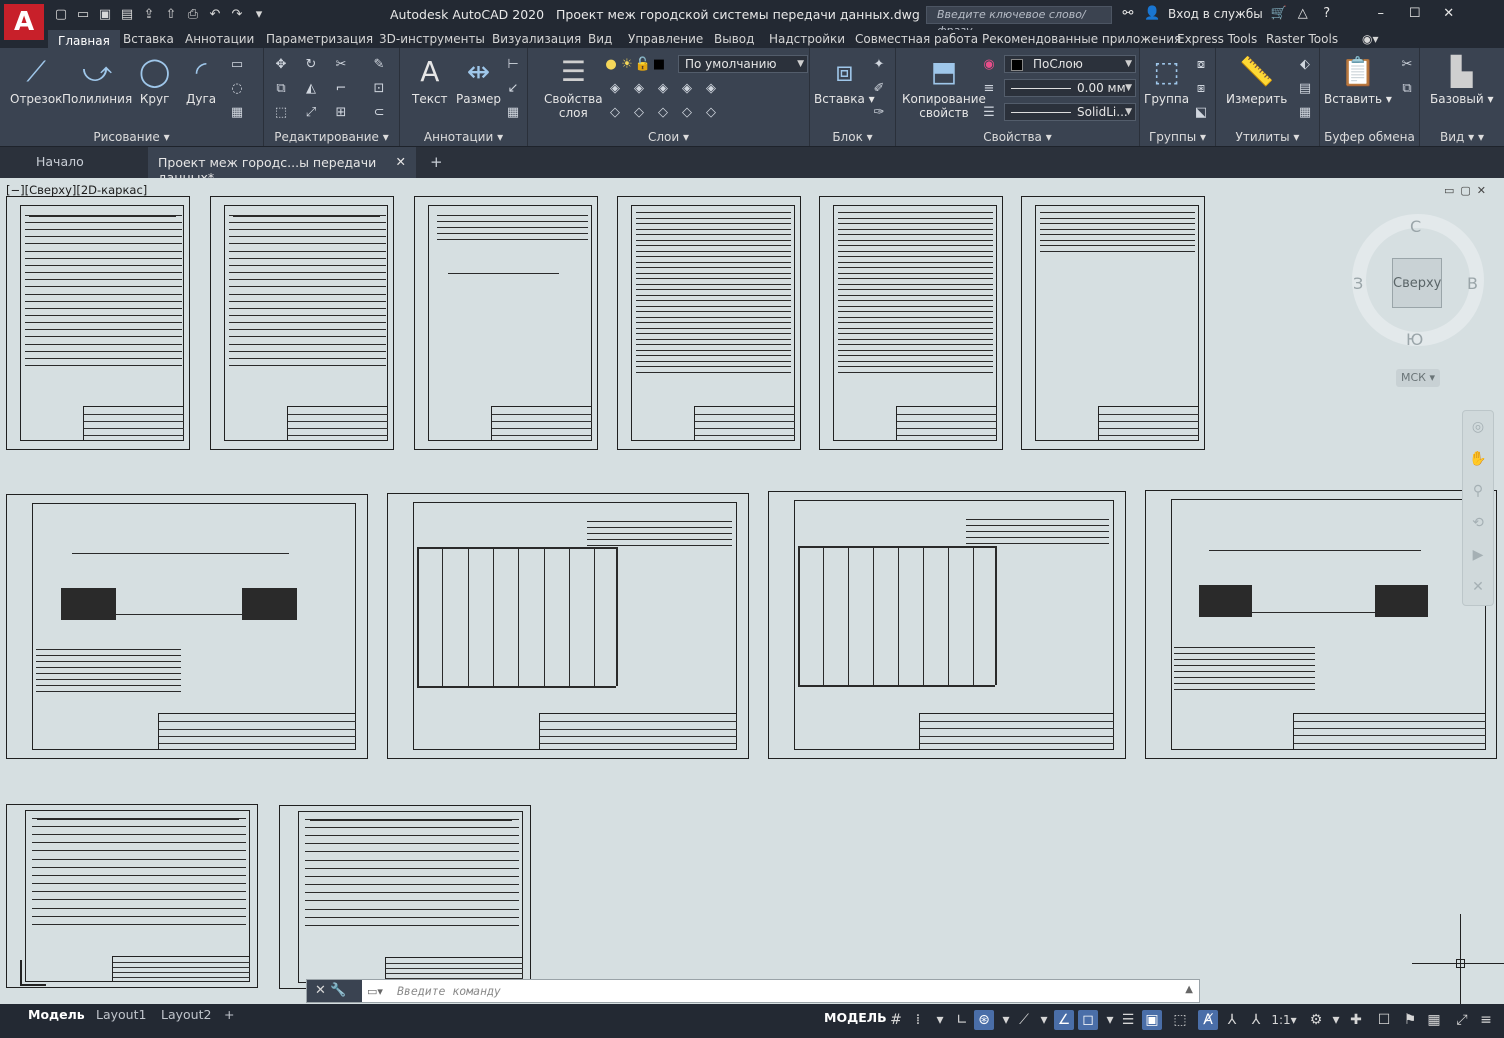 Image resolution: width=1504 pixels, height=1038 pixels. Describe the element at coordinates (1070, 112) in the screenshot. I see `linetype-dropdown: SolidLi... ▼` at that location.